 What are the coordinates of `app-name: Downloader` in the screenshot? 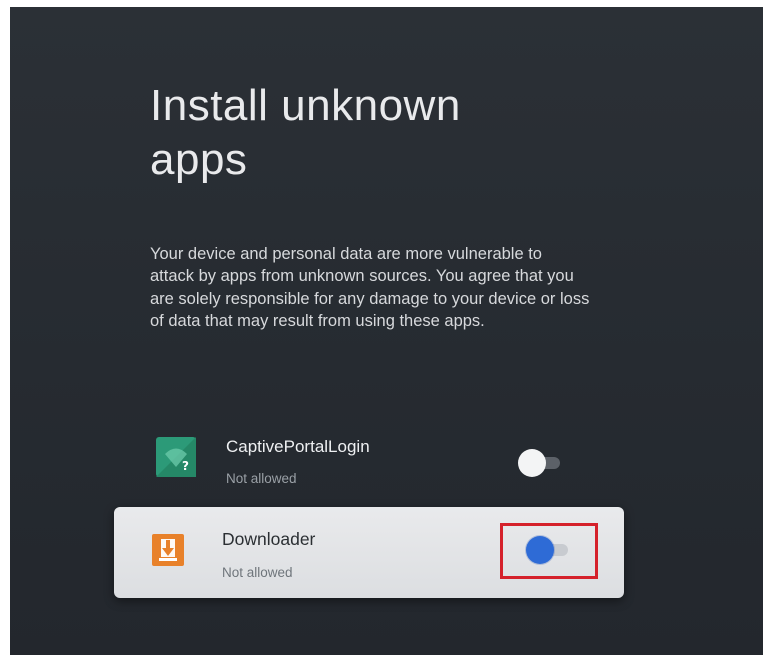 It's located at (269, 539).